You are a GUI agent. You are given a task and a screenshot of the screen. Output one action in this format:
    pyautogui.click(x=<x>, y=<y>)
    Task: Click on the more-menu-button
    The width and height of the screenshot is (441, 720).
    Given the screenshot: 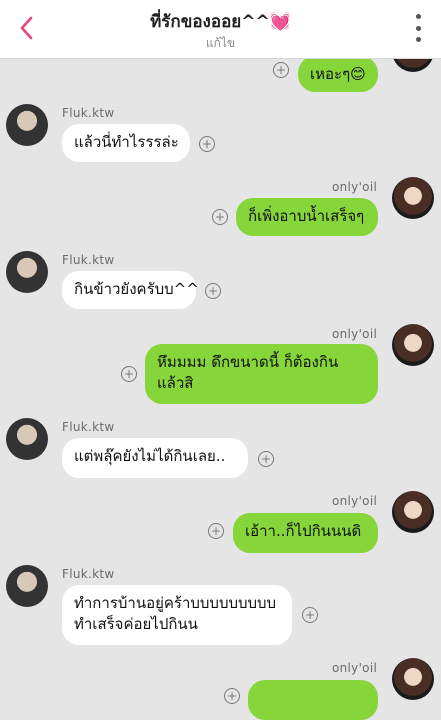 What is the action you would take?
    pyautogui.click(x=418, y=28)
    